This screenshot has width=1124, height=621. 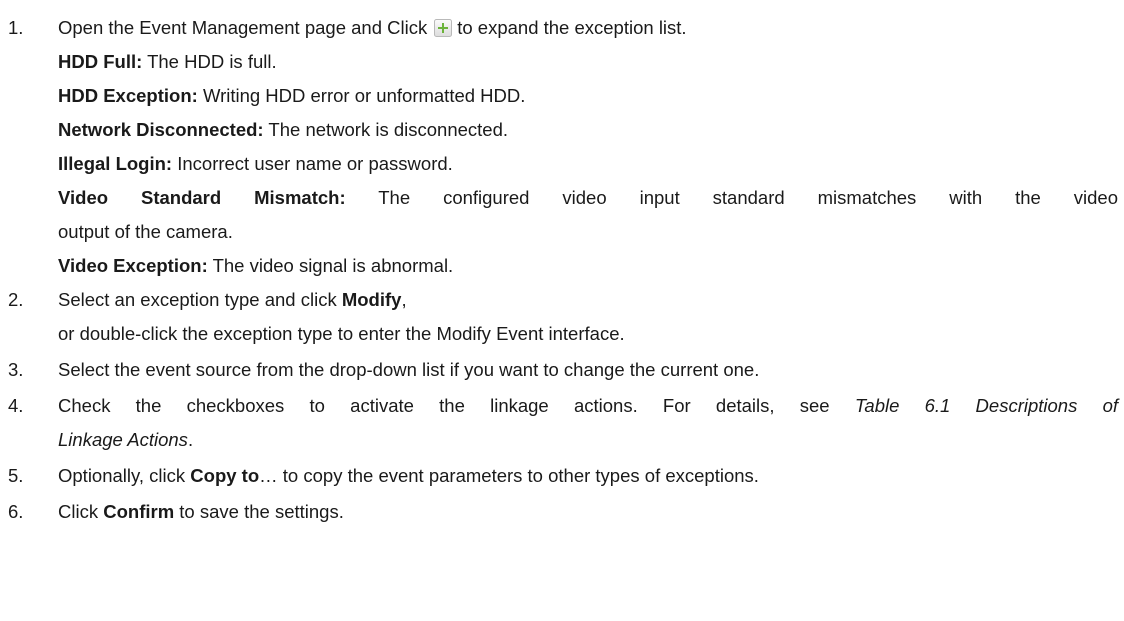 I want to click on step-6-pre: Click, so click(x=78, y=511).